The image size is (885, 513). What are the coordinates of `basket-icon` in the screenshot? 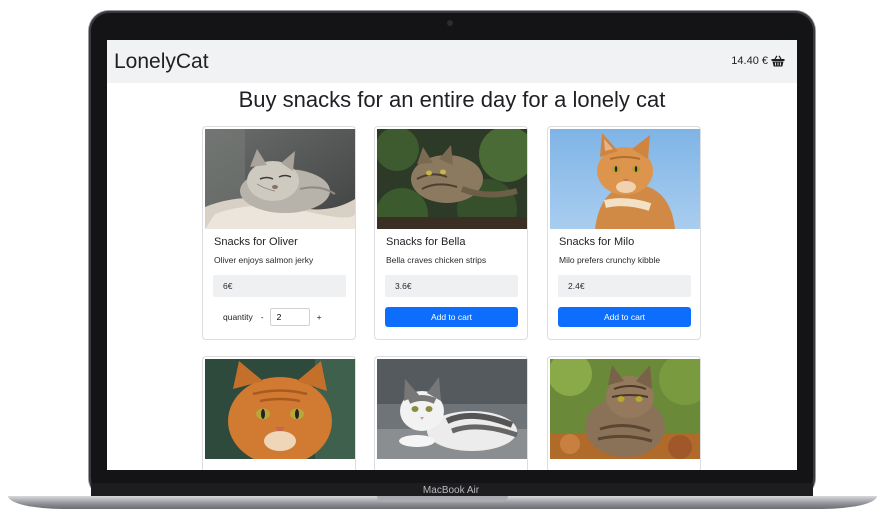 It's located at (778, 61).